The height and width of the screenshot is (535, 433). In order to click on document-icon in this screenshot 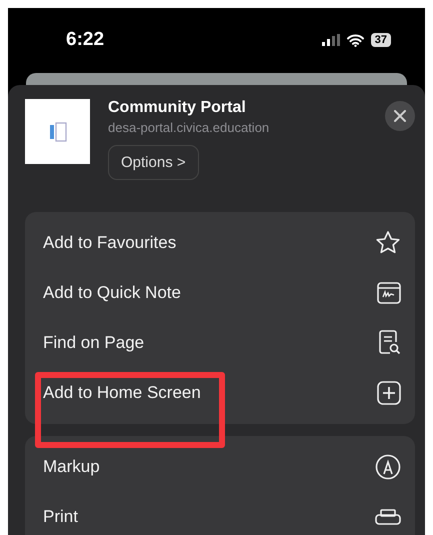, I will do `click(58, 131)`.